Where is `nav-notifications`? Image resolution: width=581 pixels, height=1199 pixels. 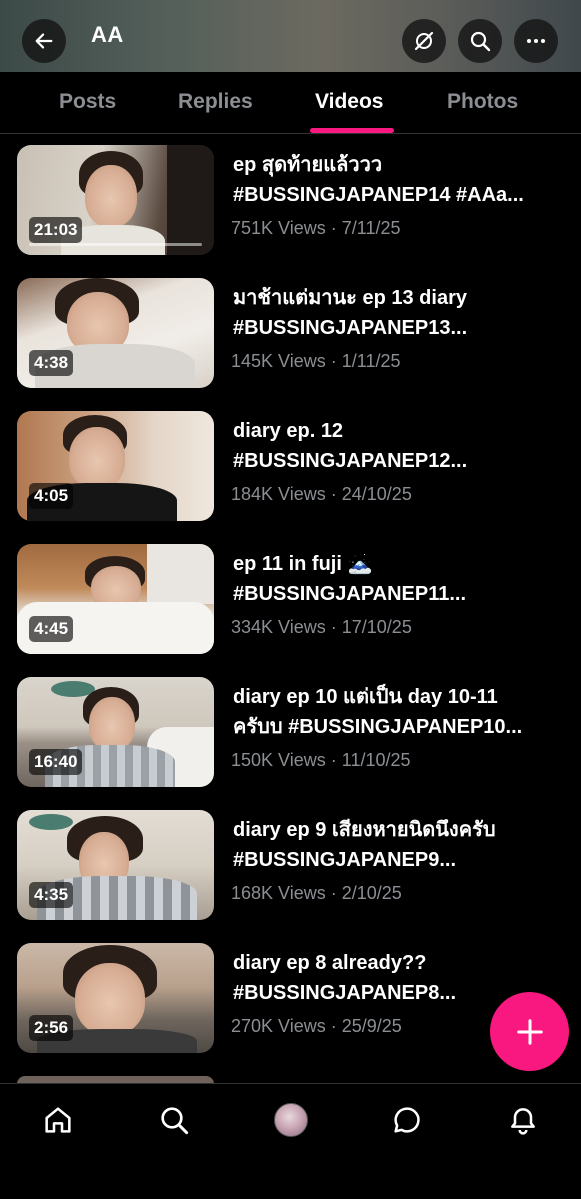 nav-notifications is located at coordinates (523, 1120).